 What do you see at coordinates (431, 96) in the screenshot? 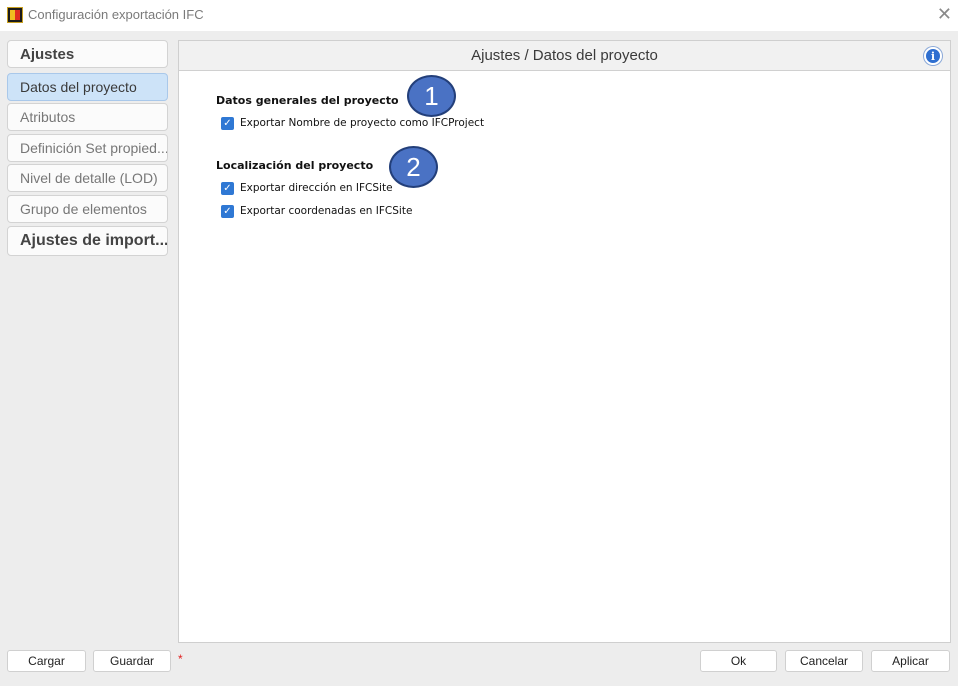
I see `callout-badge-1: 1` at bounding box center [431, 96].